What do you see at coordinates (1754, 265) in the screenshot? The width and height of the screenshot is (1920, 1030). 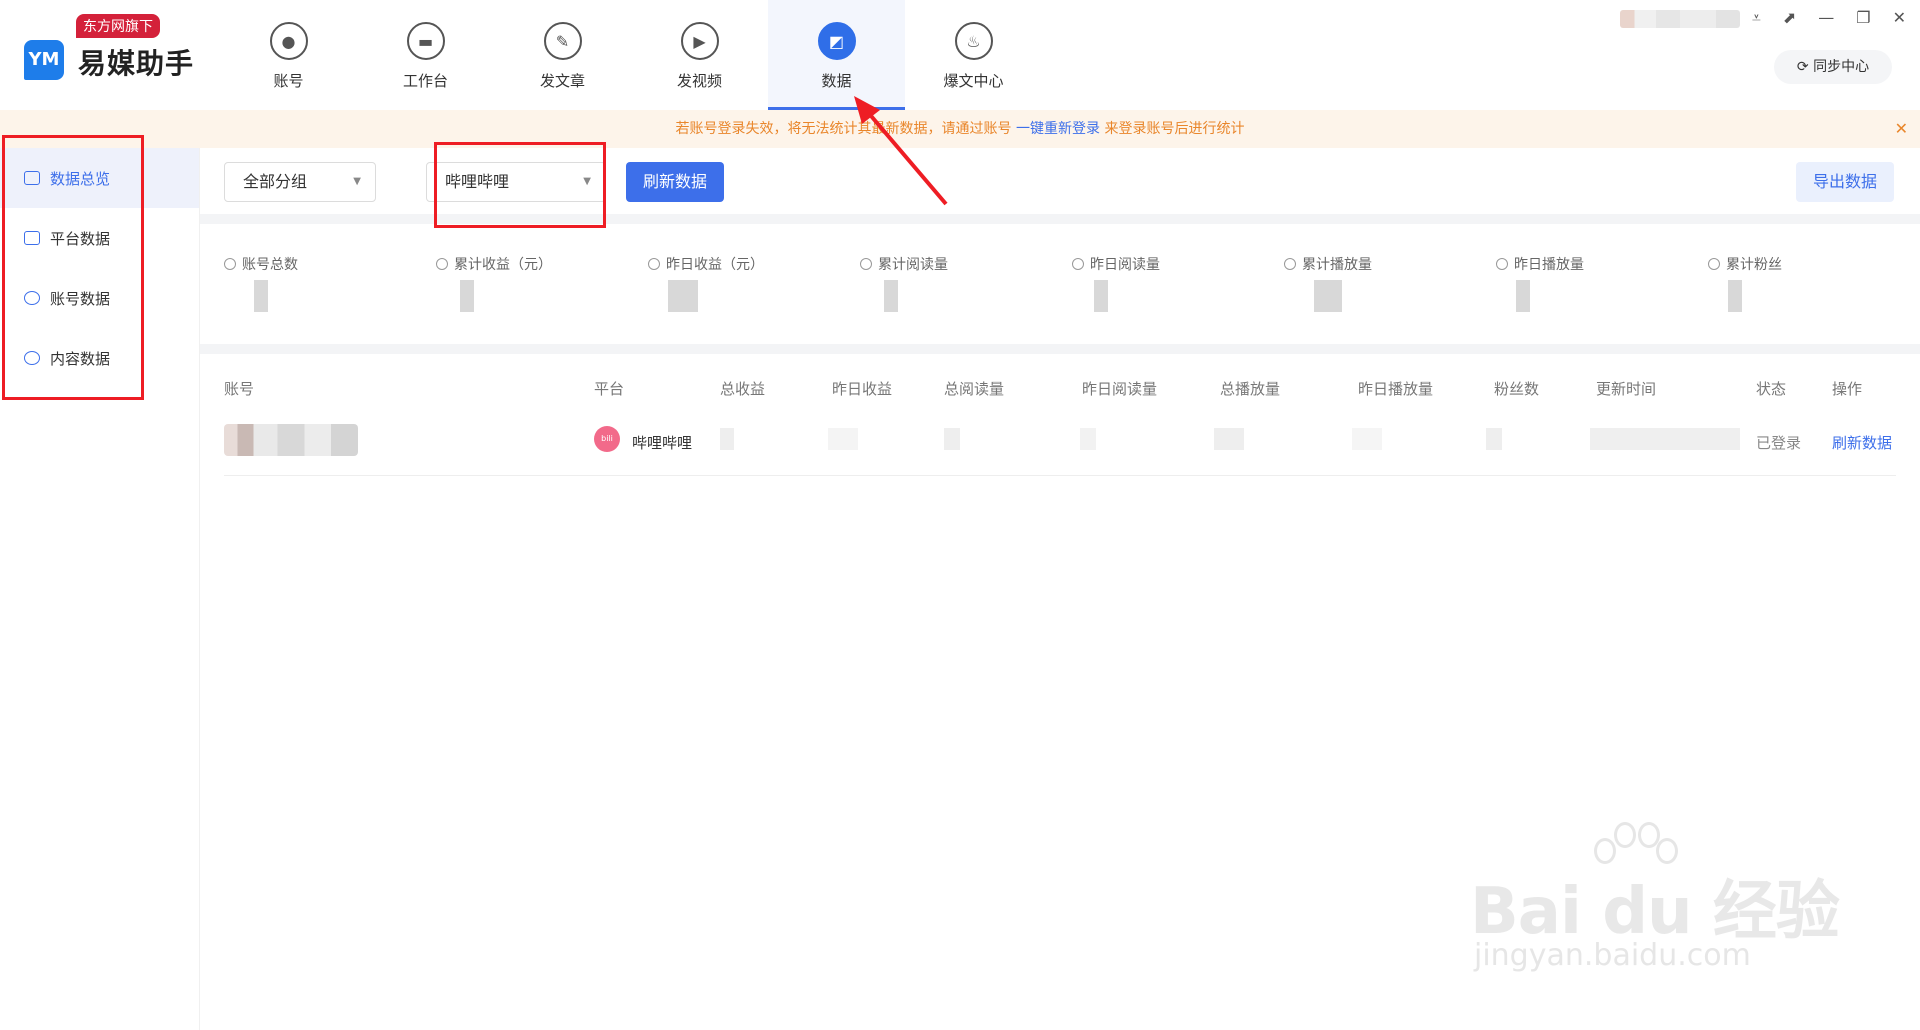 I see `stat-label: 累计粉丝` at bounding box center [1754, 265].